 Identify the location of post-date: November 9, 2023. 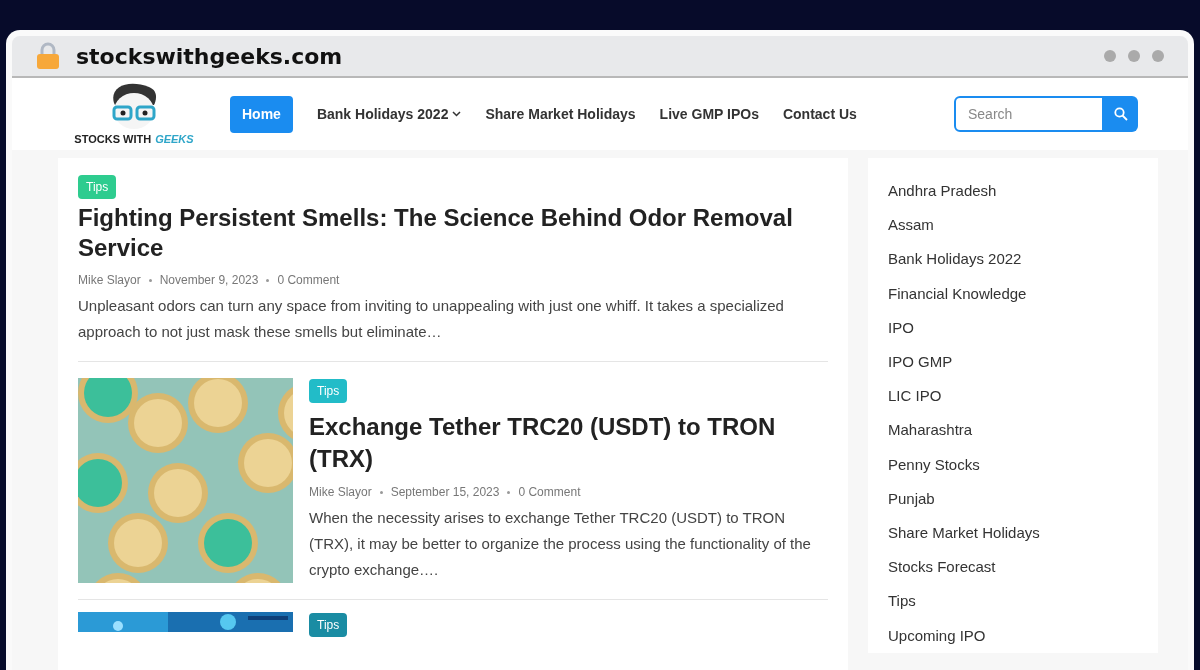
(209, 280).